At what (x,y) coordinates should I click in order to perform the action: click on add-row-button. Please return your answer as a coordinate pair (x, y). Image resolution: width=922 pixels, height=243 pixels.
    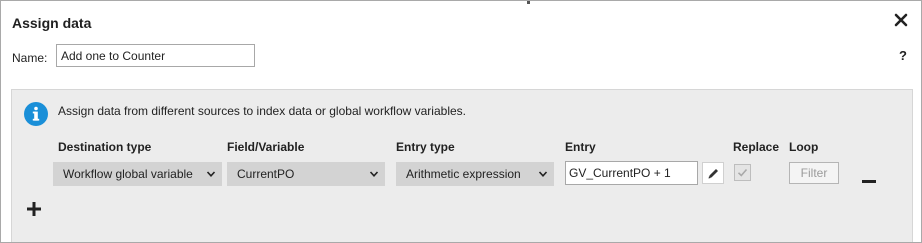
    Looking at the image, I should click on (34, 209).